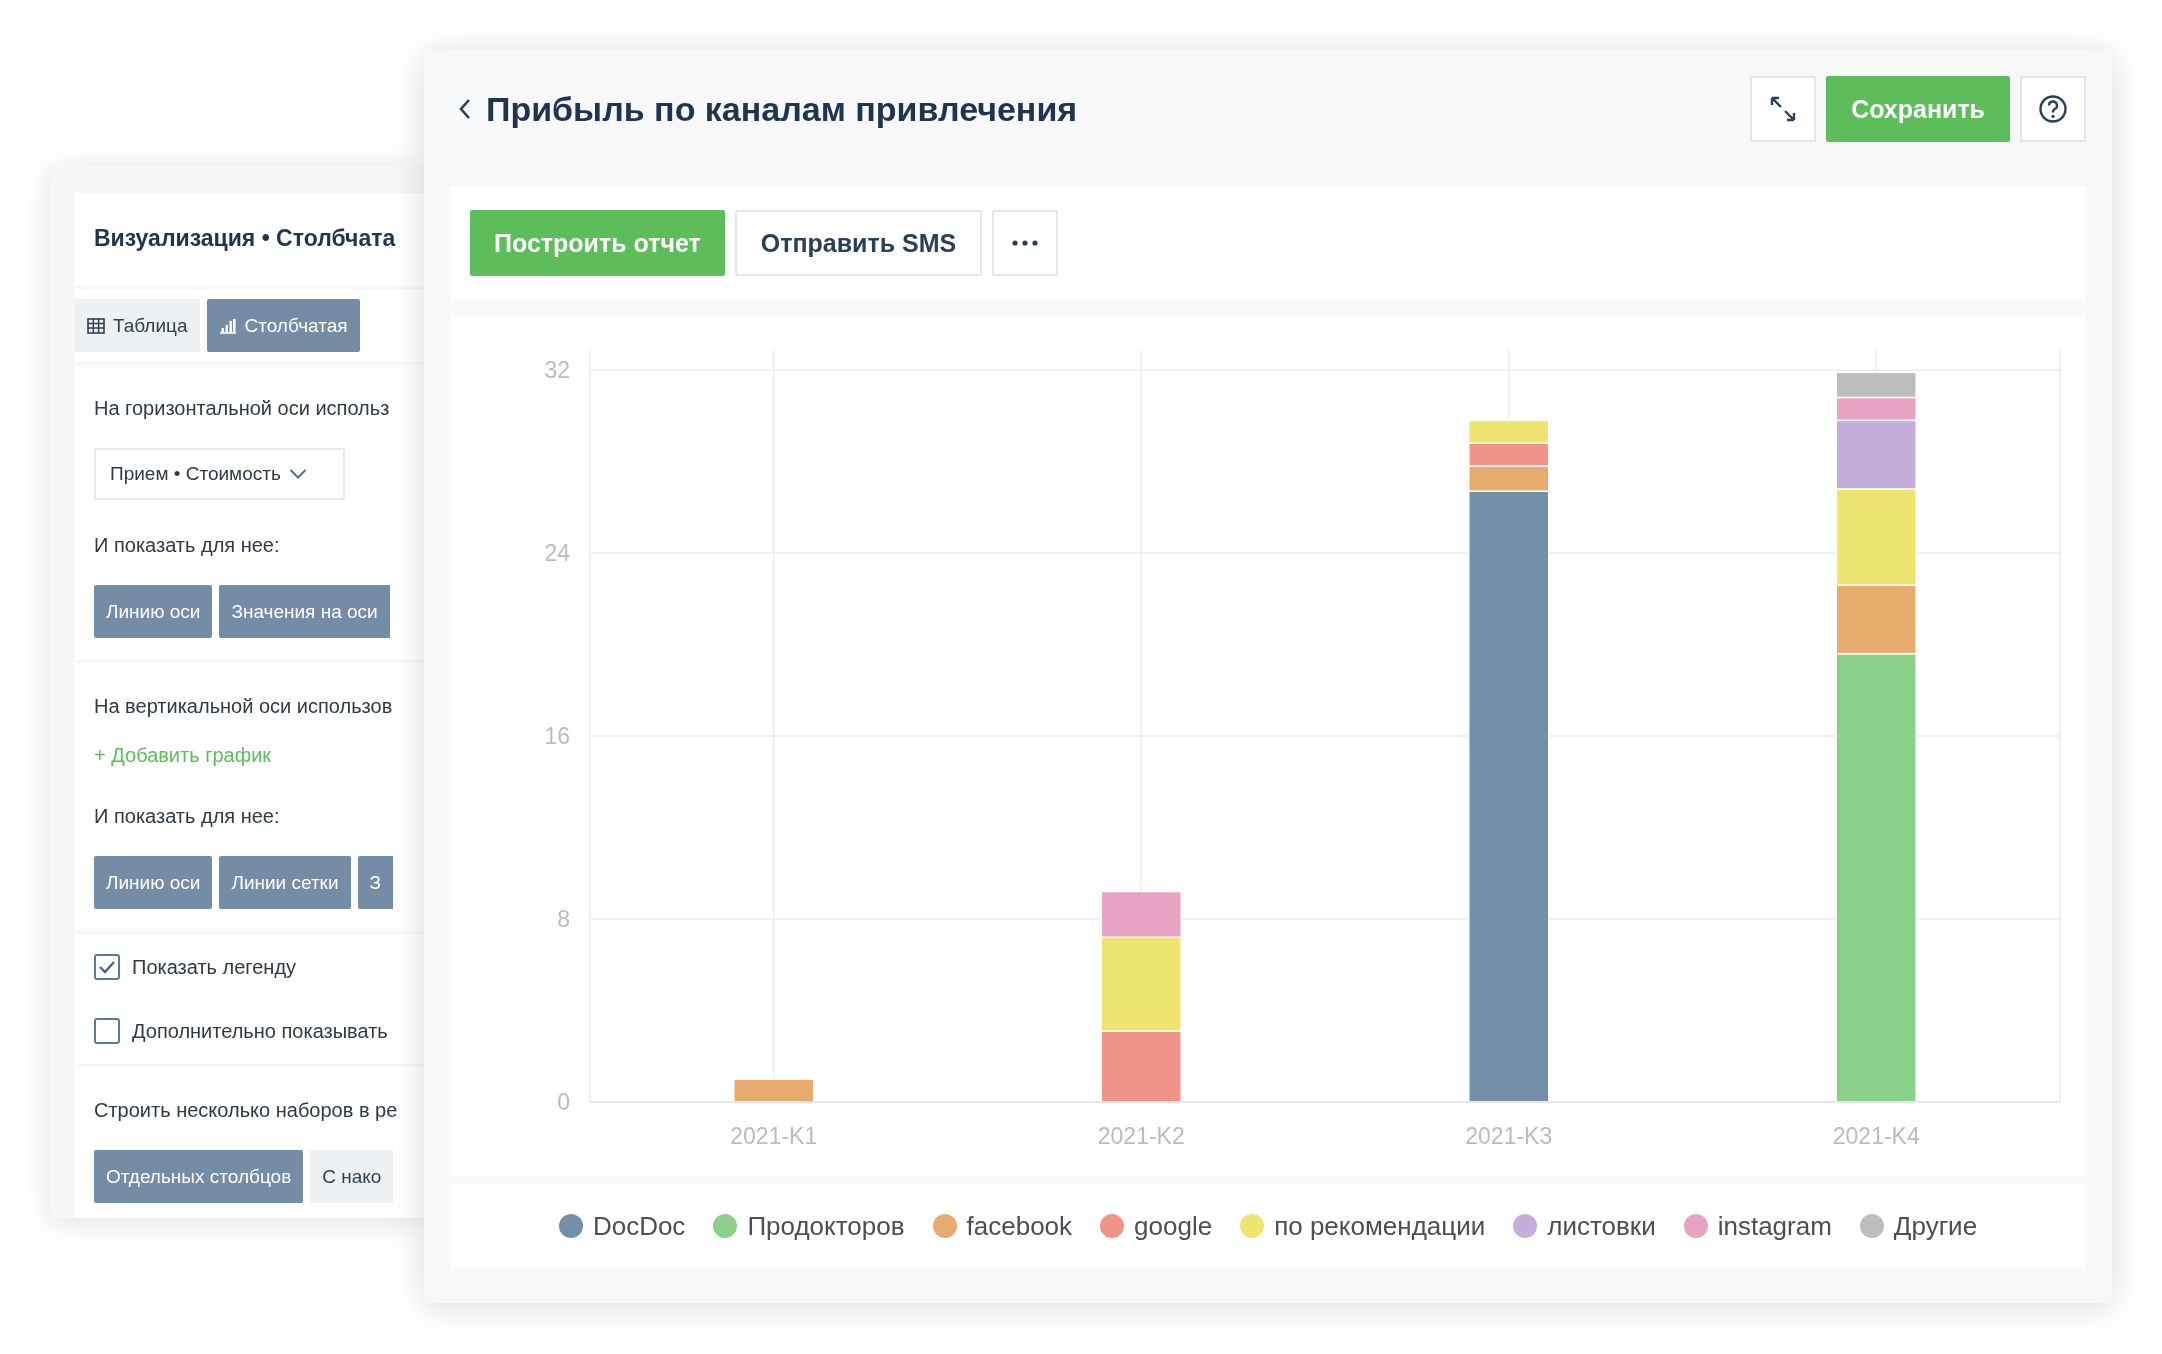  I want to click on more-icon, so click(1025, 243).